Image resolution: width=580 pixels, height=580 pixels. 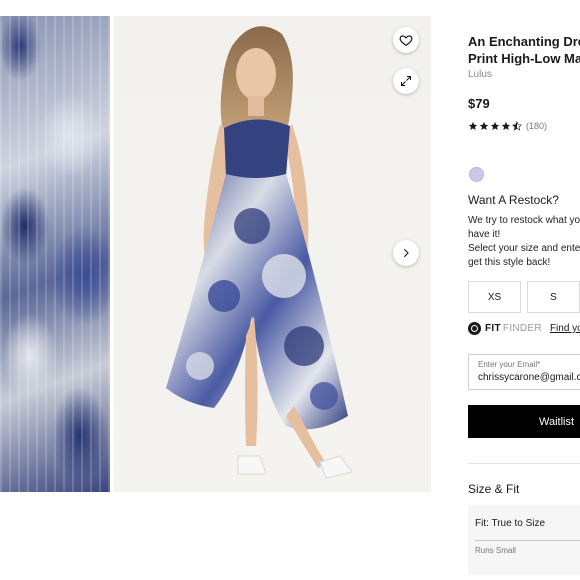 What do you see at coordinates (474, 328) in the screenshot?
I see `fit-finder-logo-icon` at bounding box center [474, 328].